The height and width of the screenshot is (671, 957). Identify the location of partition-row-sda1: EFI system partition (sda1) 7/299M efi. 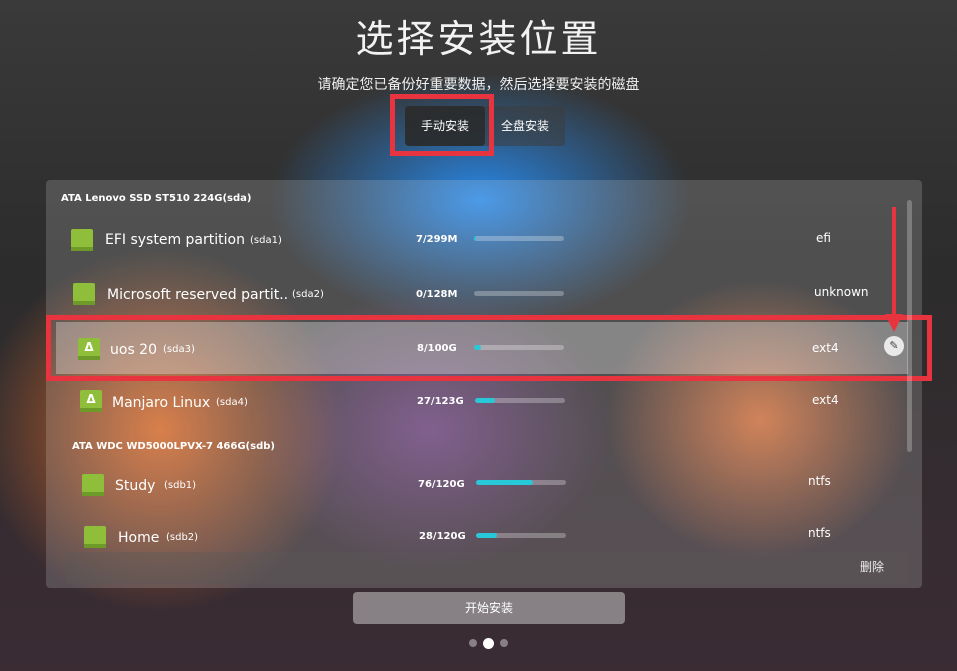
(482, 240).